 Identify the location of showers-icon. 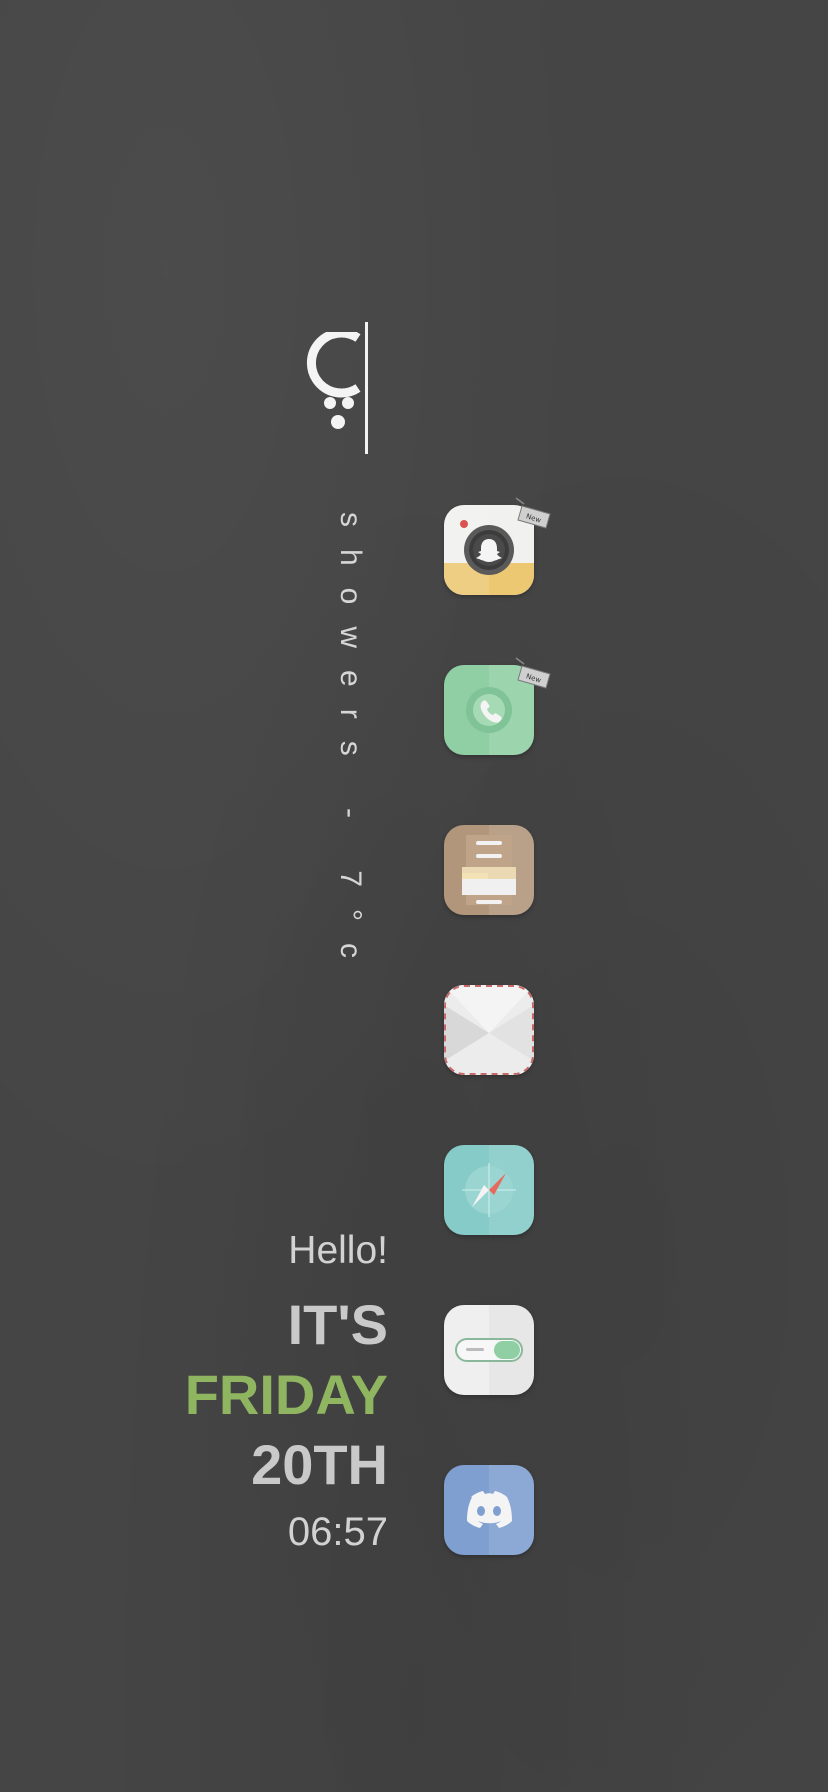
(333, 380).